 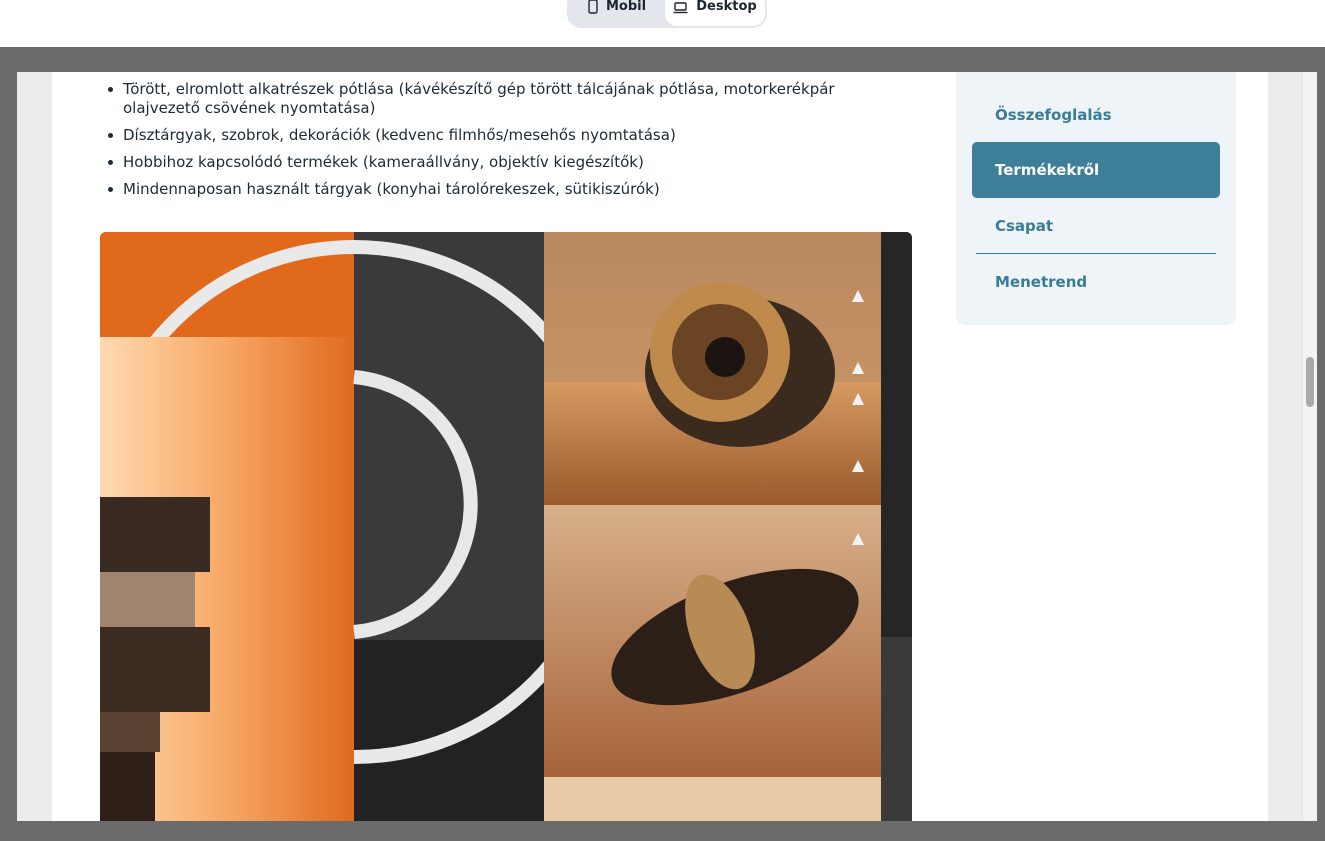 I want to click on preview-toolbar: Mobil Desktop, so click(x=662, y=23).